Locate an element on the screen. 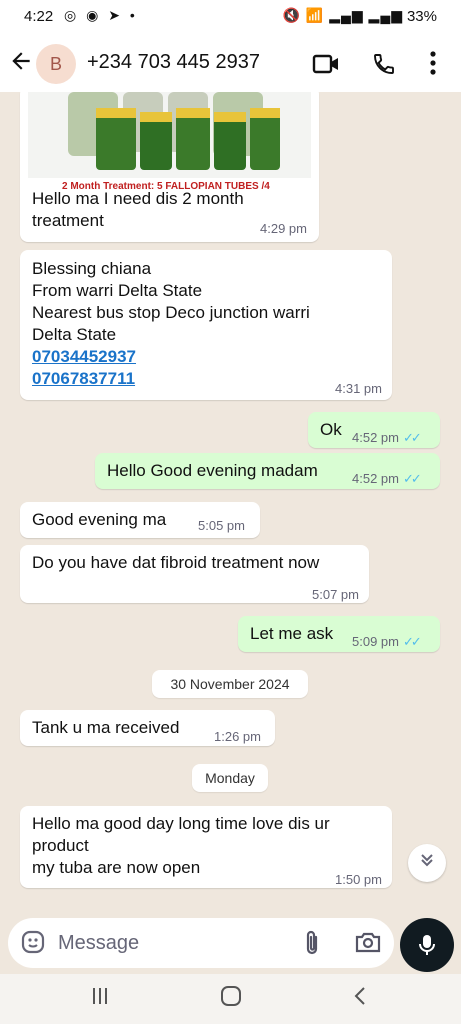 The image size is (461, 1024). message-meta: 5:09 pm ✓✓ is located at coordinates (387, 641).